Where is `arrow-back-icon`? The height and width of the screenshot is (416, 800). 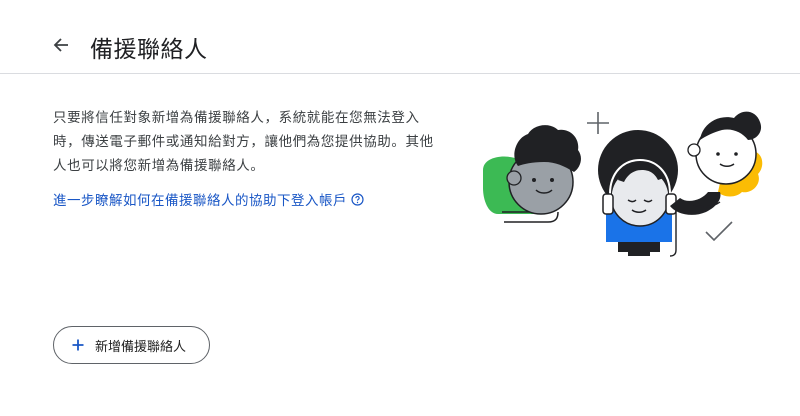
arrow-back-icon is located at coordinates (61, 47).